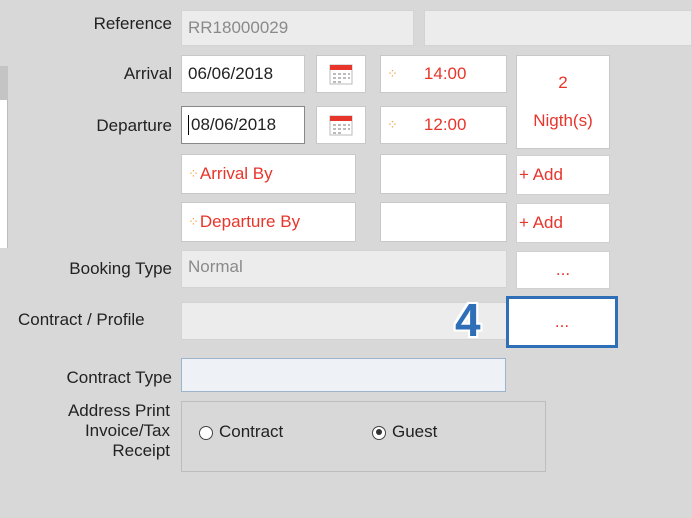 The image size is (692, 518). I want to click on arrival-by-input: ⁘ Arrival By, so click(268, 174).